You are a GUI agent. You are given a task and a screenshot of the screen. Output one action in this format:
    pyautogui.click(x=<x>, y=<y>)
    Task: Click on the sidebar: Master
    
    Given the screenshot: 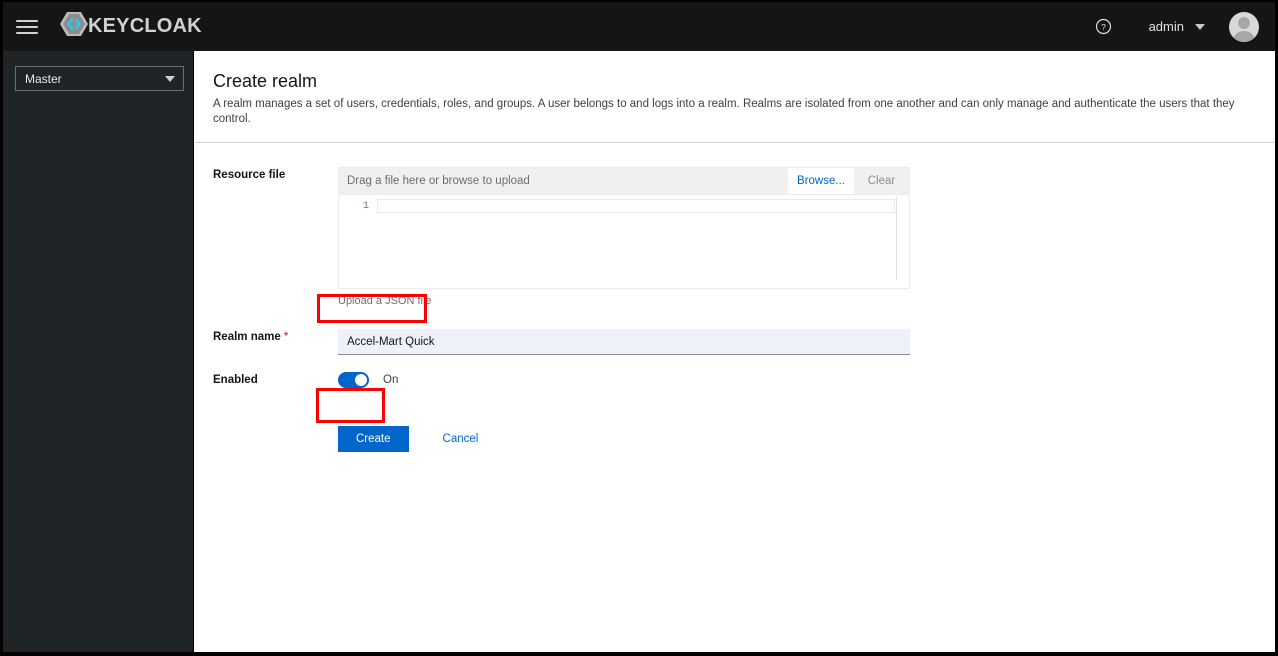 What is the action you would take?
    pyautogui.click(x=98, y=351)
    